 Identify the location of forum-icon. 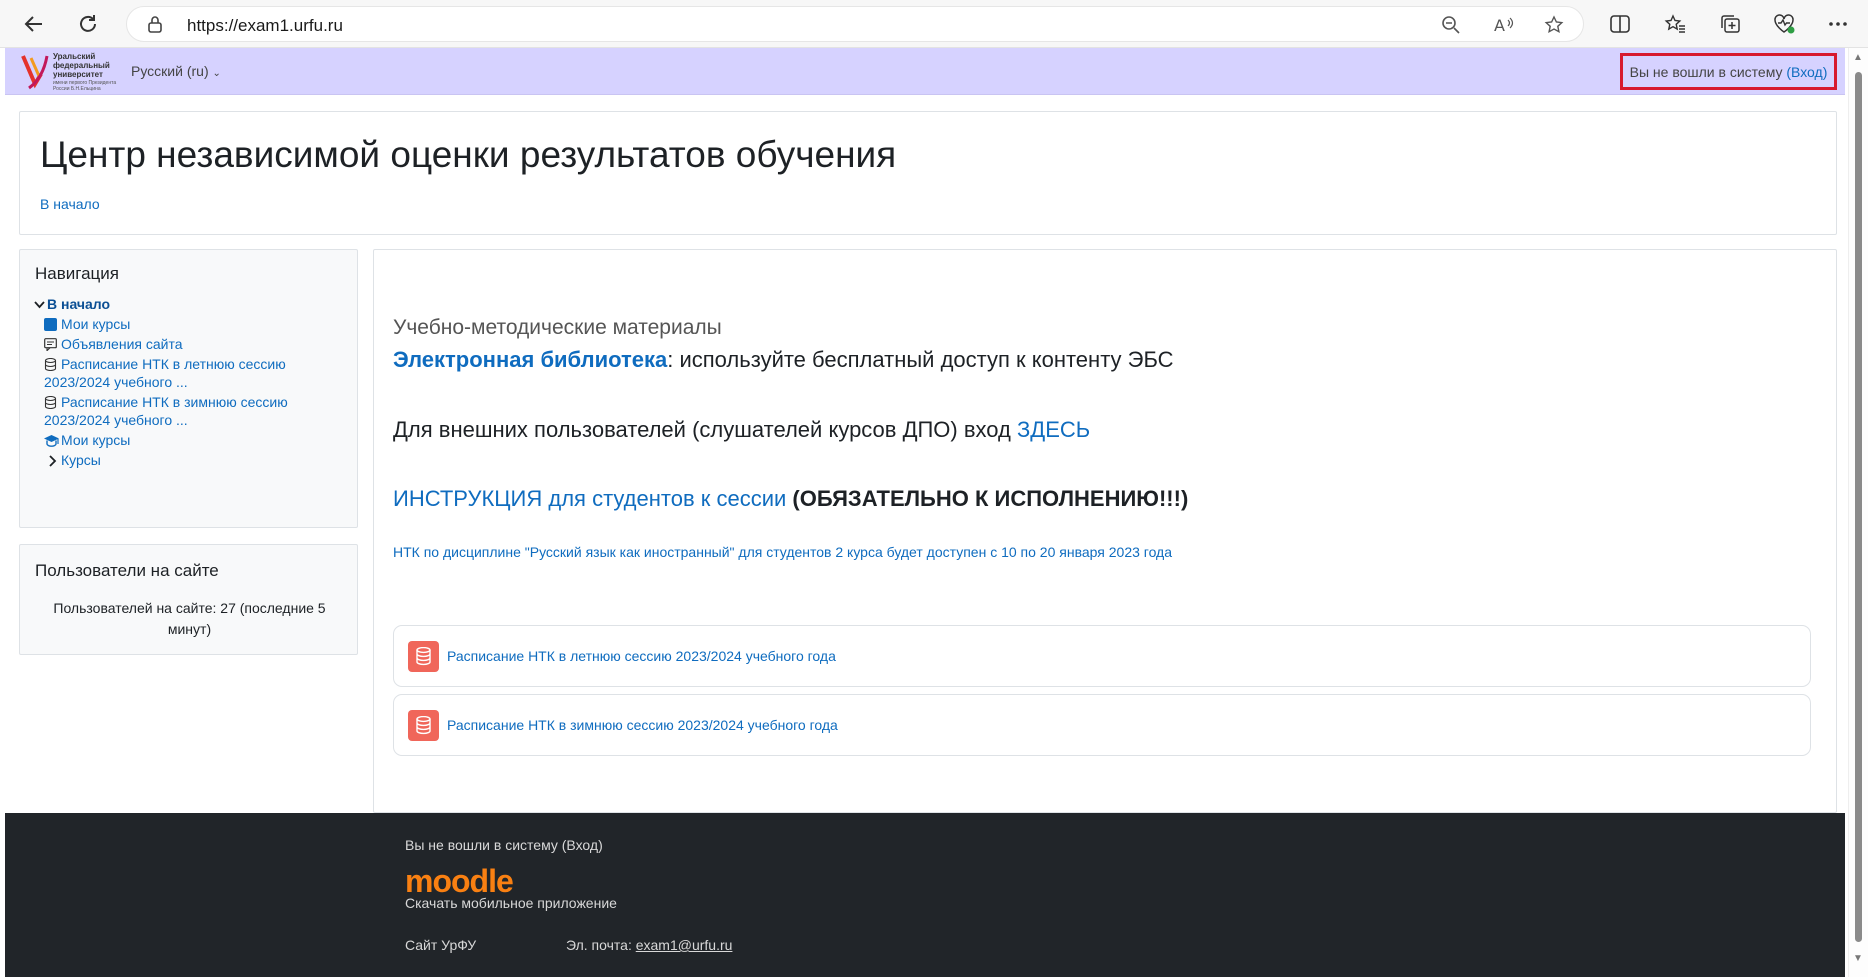
(50, 345).